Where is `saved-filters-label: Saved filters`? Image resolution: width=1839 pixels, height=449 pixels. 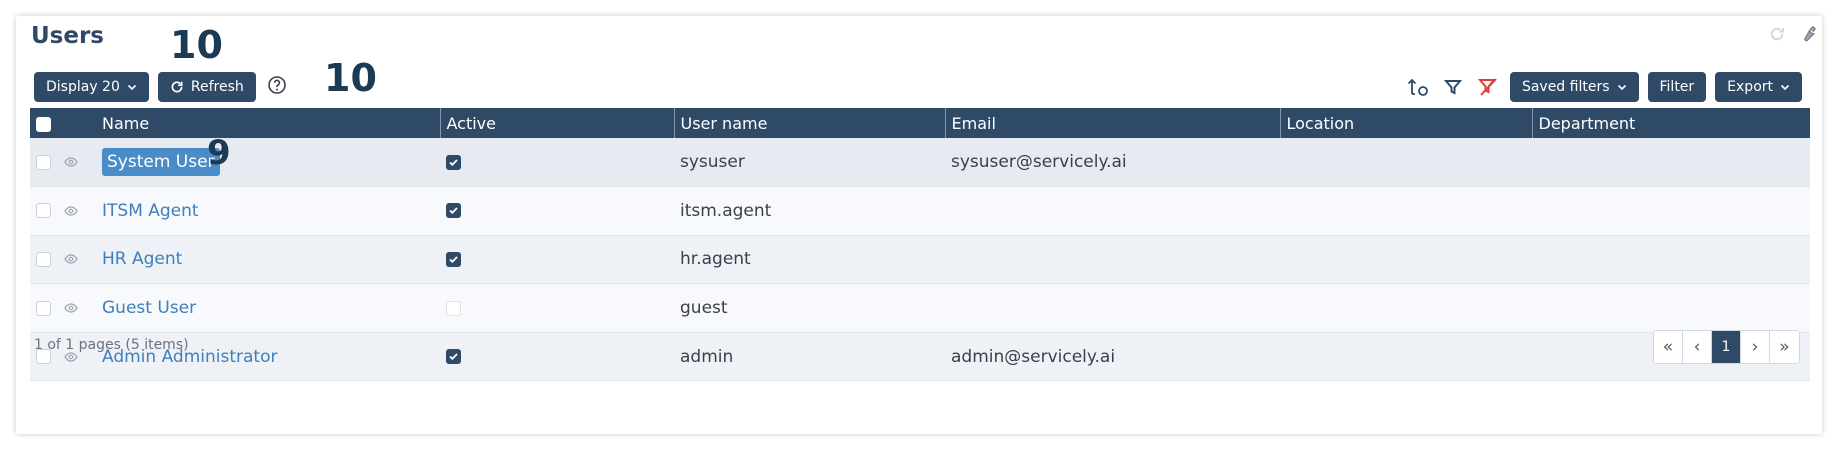 saved-filters-label: Saved filters is located at coordinates (1565, 87).